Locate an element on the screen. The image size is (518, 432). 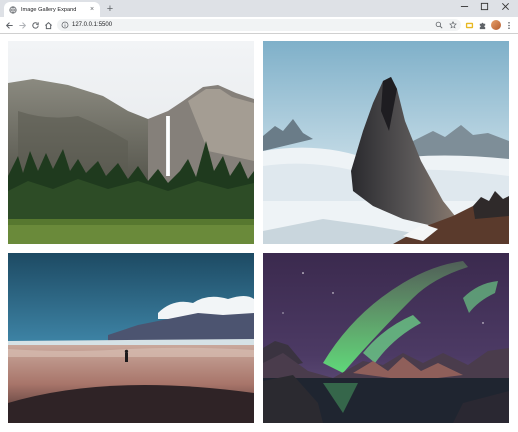
puzzle-icon is located at coordinates (482, 25).